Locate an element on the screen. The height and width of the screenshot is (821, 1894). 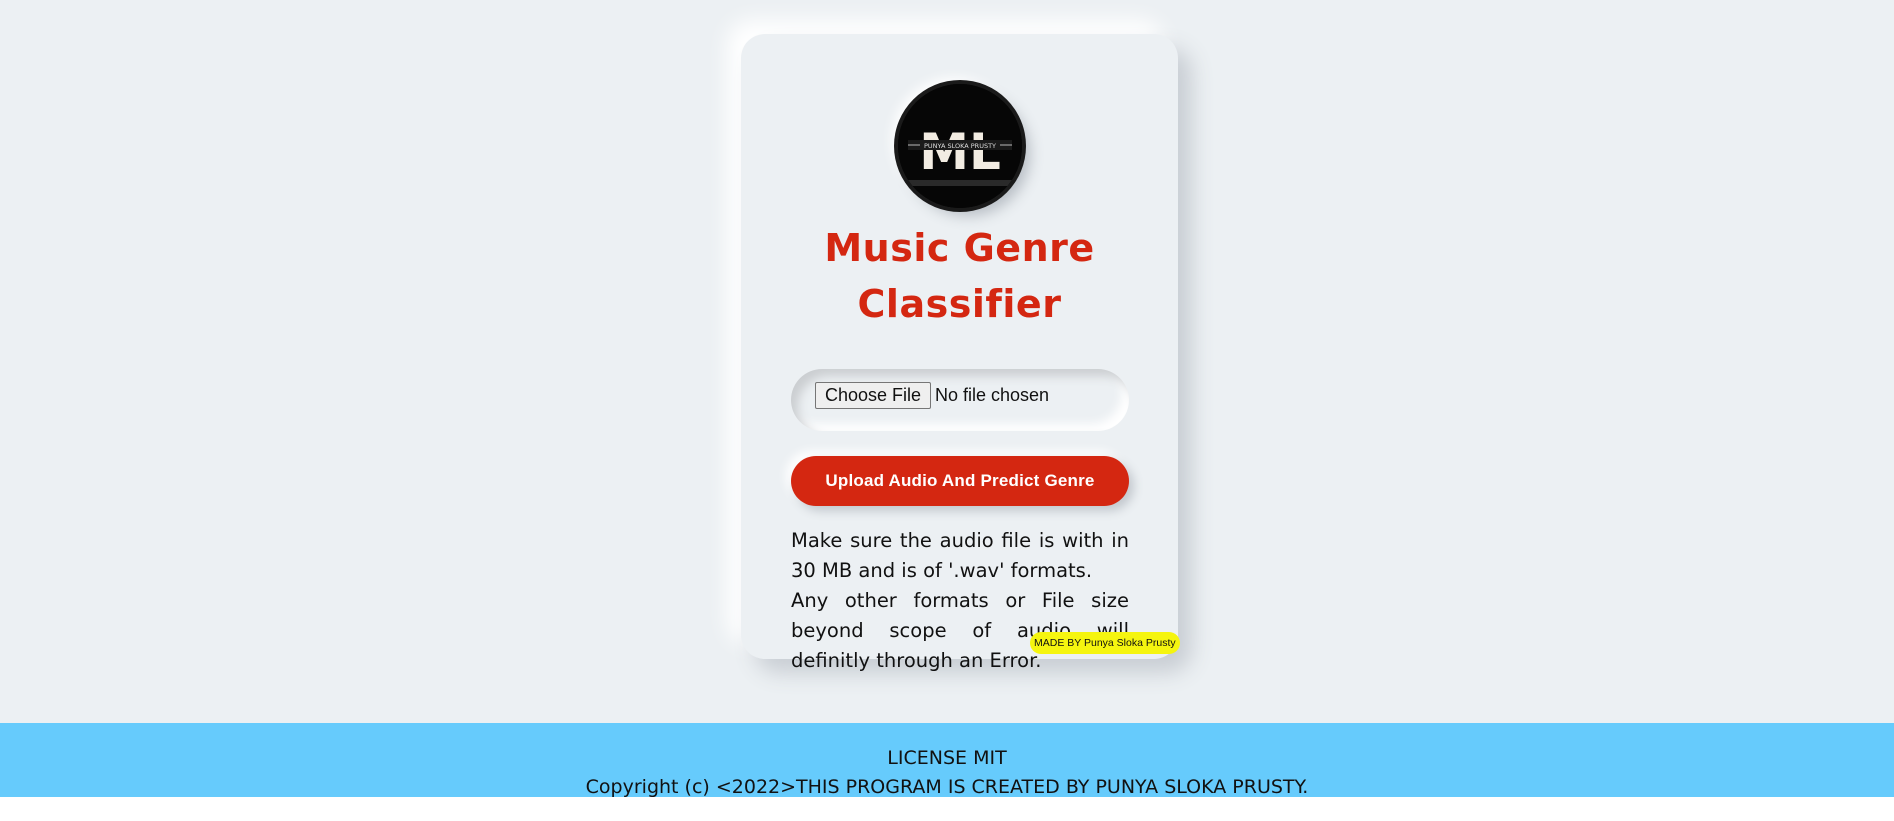
footer-license: LICENSE MIT is located at coordinates (947, 758).